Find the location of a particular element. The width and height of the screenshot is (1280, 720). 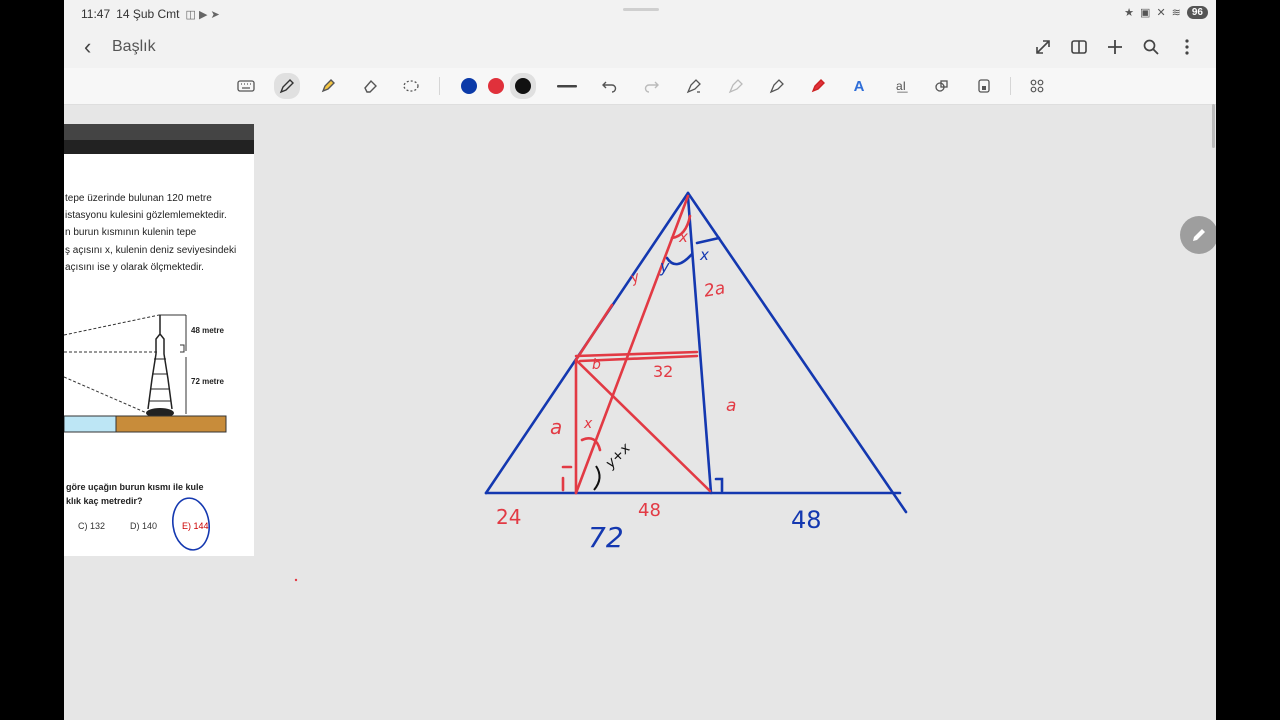

ink-label-x-blue: x is located at coordinates (704, 255).